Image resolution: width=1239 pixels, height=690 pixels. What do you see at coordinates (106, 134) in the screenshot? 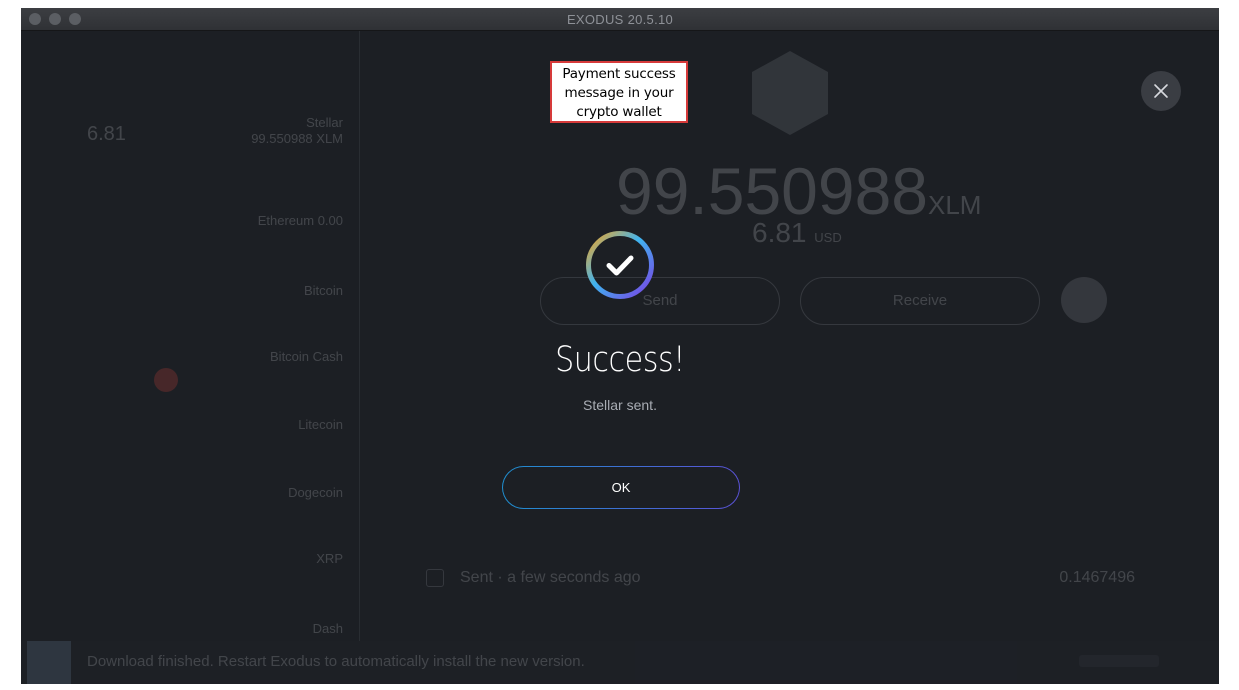
I see `sidebar-fiat-value: 6.81` at bounding box center [106, 134].